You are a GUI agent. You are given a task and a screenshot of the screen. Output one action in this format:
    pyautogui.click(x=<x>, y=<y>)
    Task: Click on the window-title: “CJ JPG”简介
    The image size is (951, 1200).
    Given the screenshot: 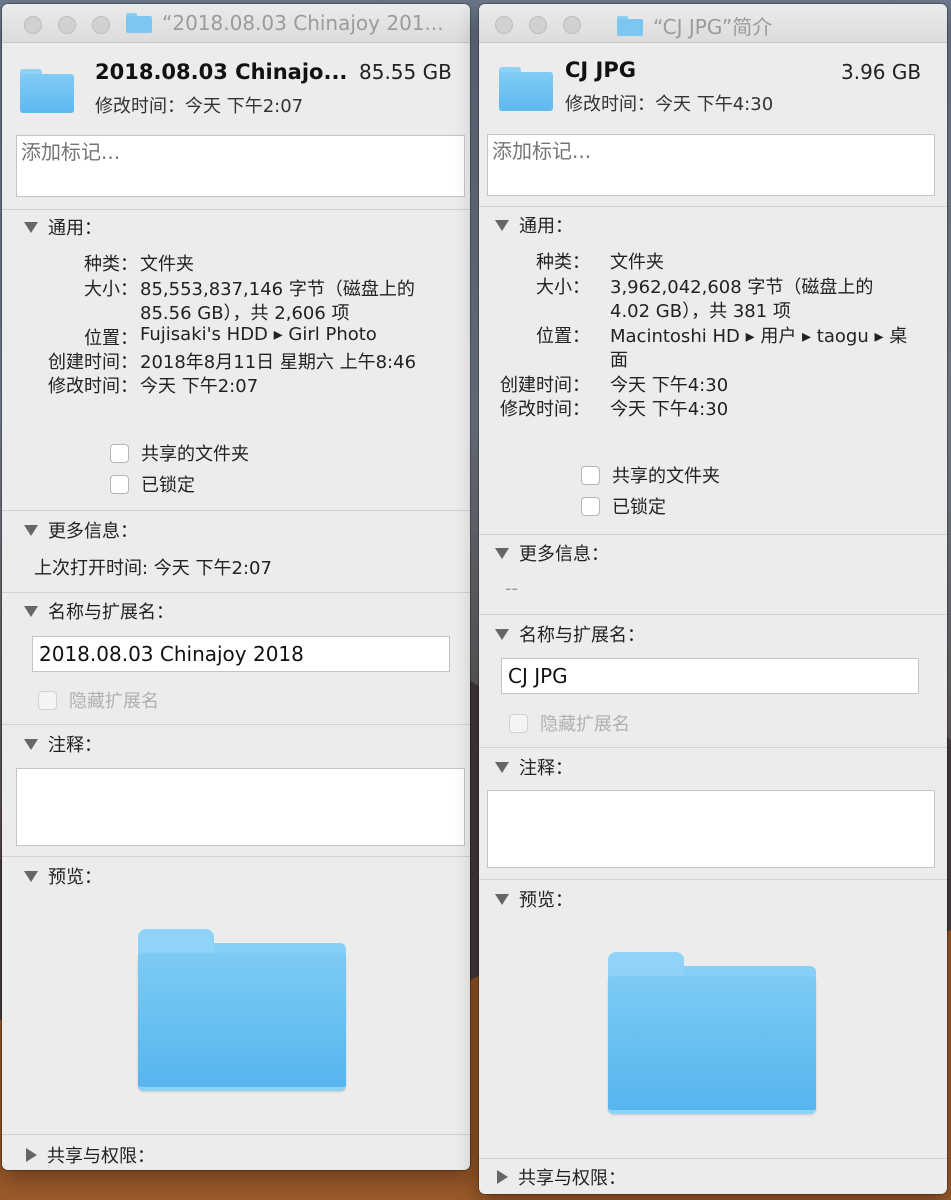 What is the action you would take?
    pyautogui.click(x=713, y=27)
    